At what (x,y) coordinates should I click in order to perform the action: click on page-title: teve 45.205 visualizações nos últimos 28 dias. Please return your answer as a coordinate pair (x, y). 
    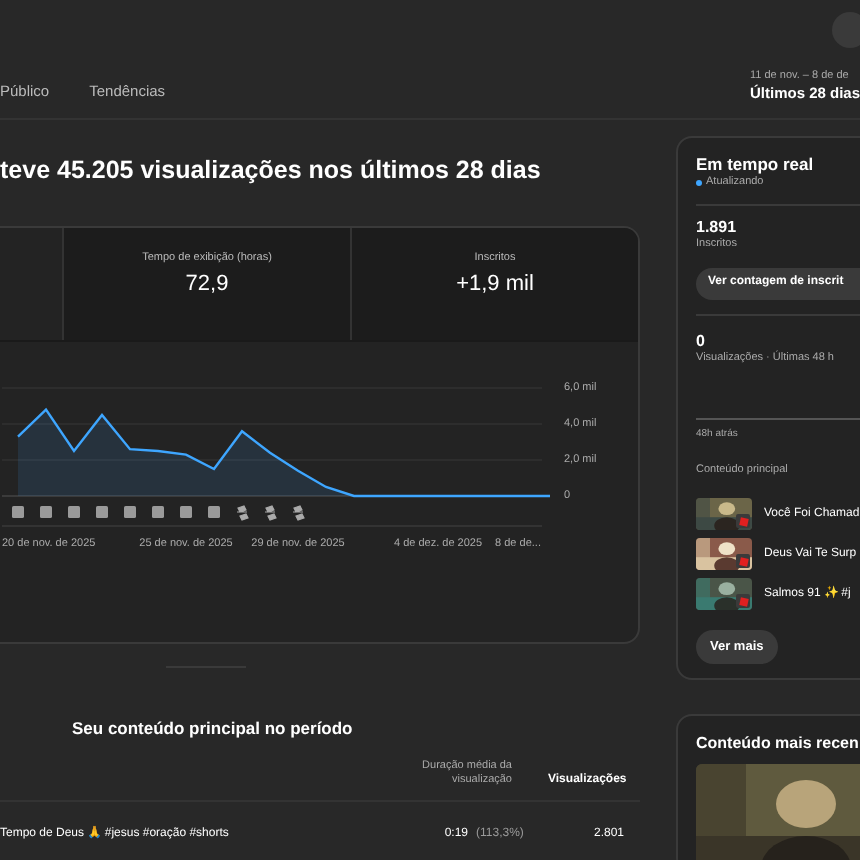
    Looking at the image, I should click on (271, 170).